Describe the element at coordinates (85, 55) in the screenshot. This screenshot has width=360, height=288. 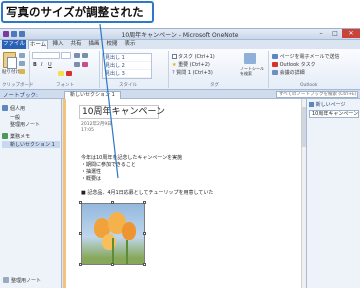
I see `numbering-icon` at that location.